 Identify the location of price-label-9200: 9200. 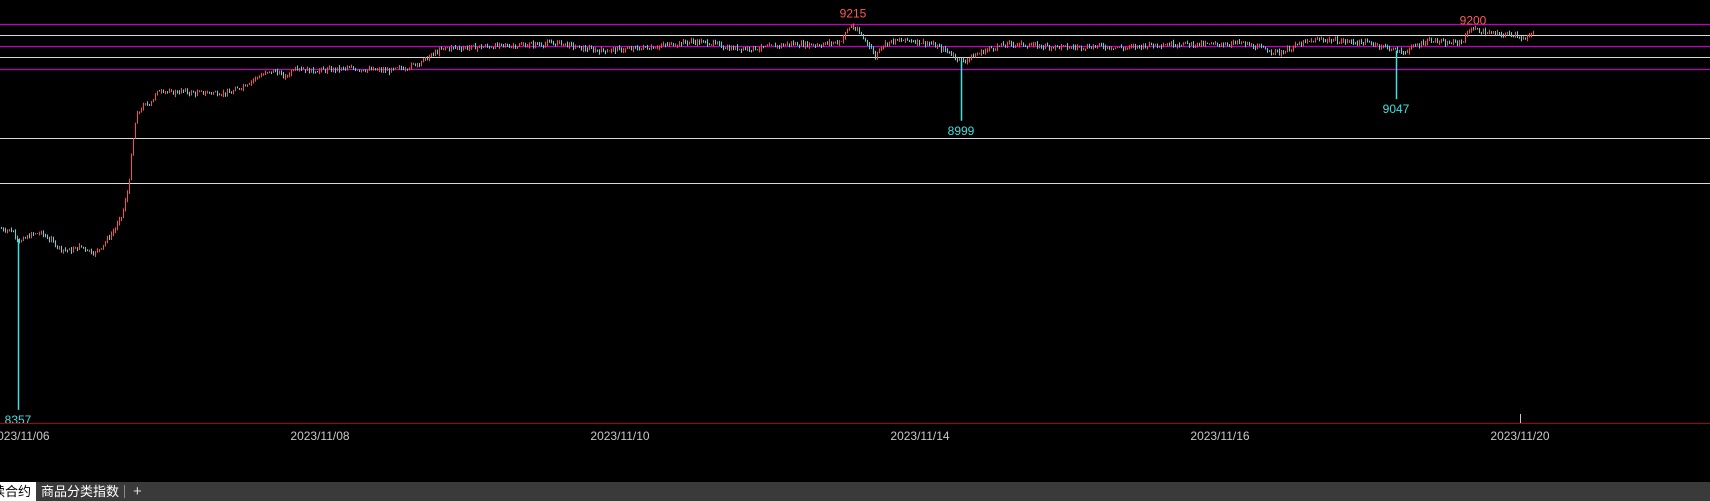
(1473, 20).